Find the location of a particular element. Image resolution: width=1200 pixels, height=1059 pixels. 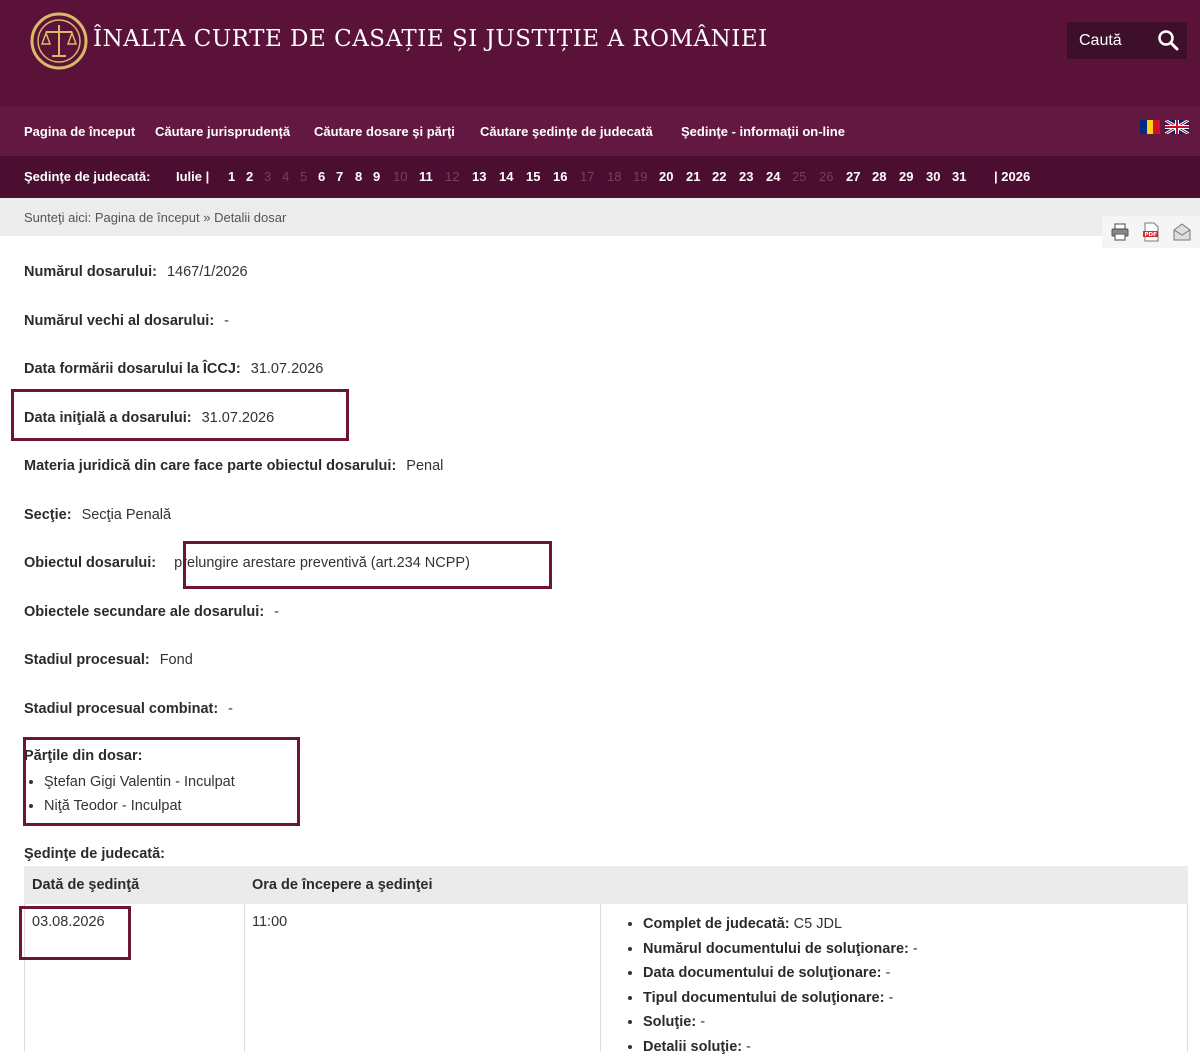

field-old-case-number: Numărul vechi al dosarului:- is located at coordinates (126, 321).